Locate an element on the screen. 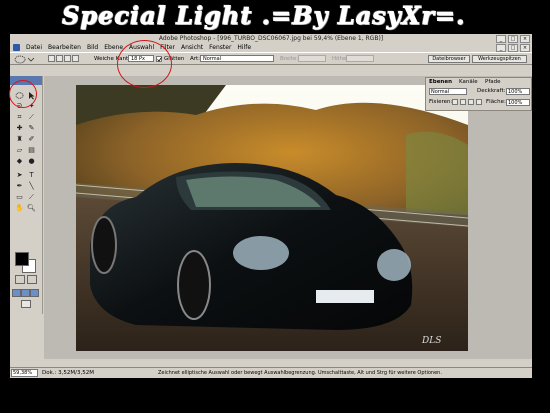 The width and height of the screenshot is (550, 413). pen-icon: ✒ is located at coordinates (19, 186).